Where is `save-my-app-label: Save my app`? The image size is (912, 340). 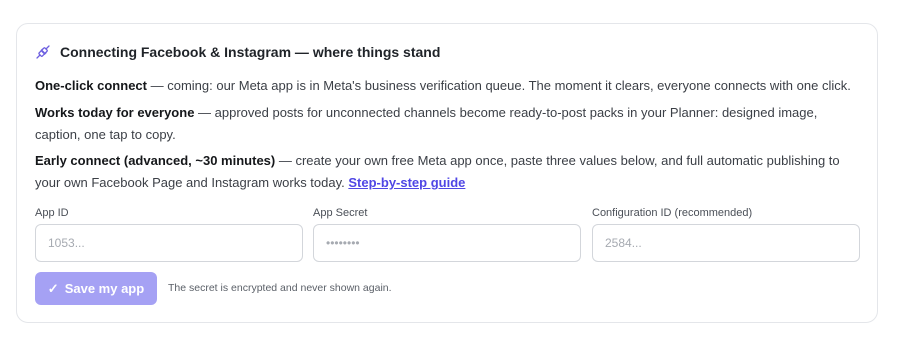
save-my-app-label: Save my app is located at coordinates (104, 288).